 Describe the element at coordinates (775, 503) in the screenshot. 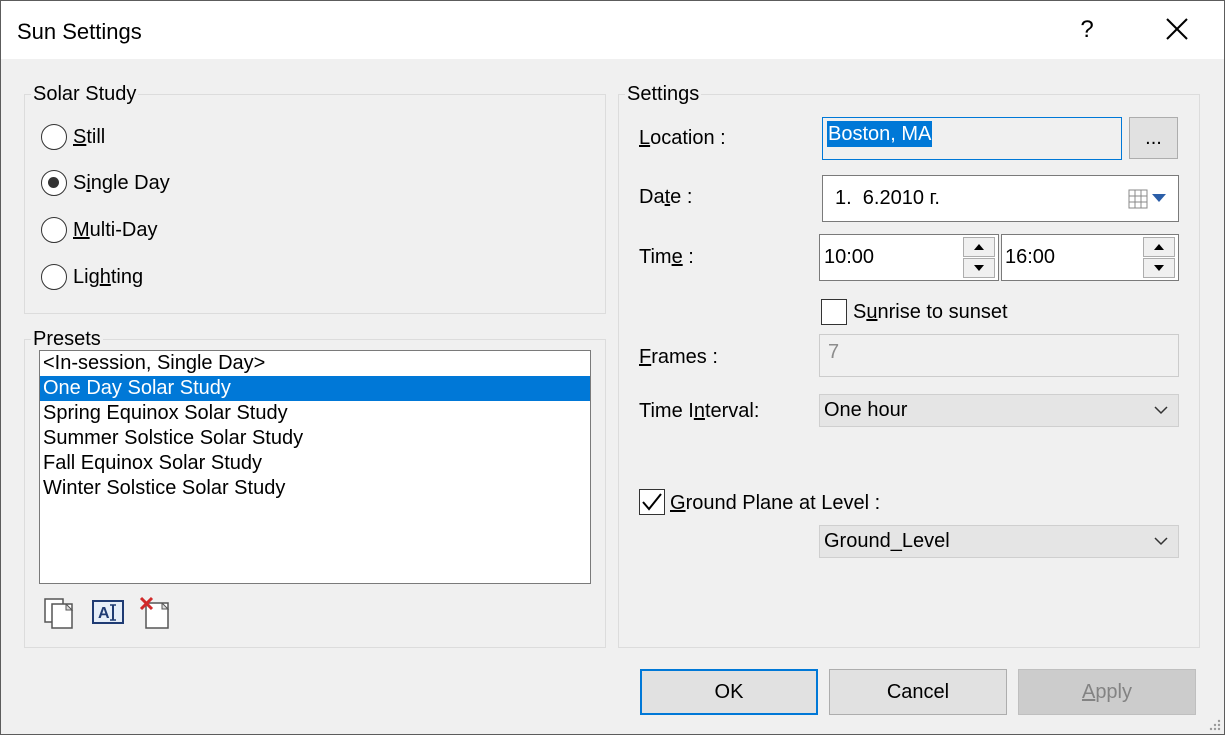

I see `ground-plane-label: Ground Plane at Level :` at that location.